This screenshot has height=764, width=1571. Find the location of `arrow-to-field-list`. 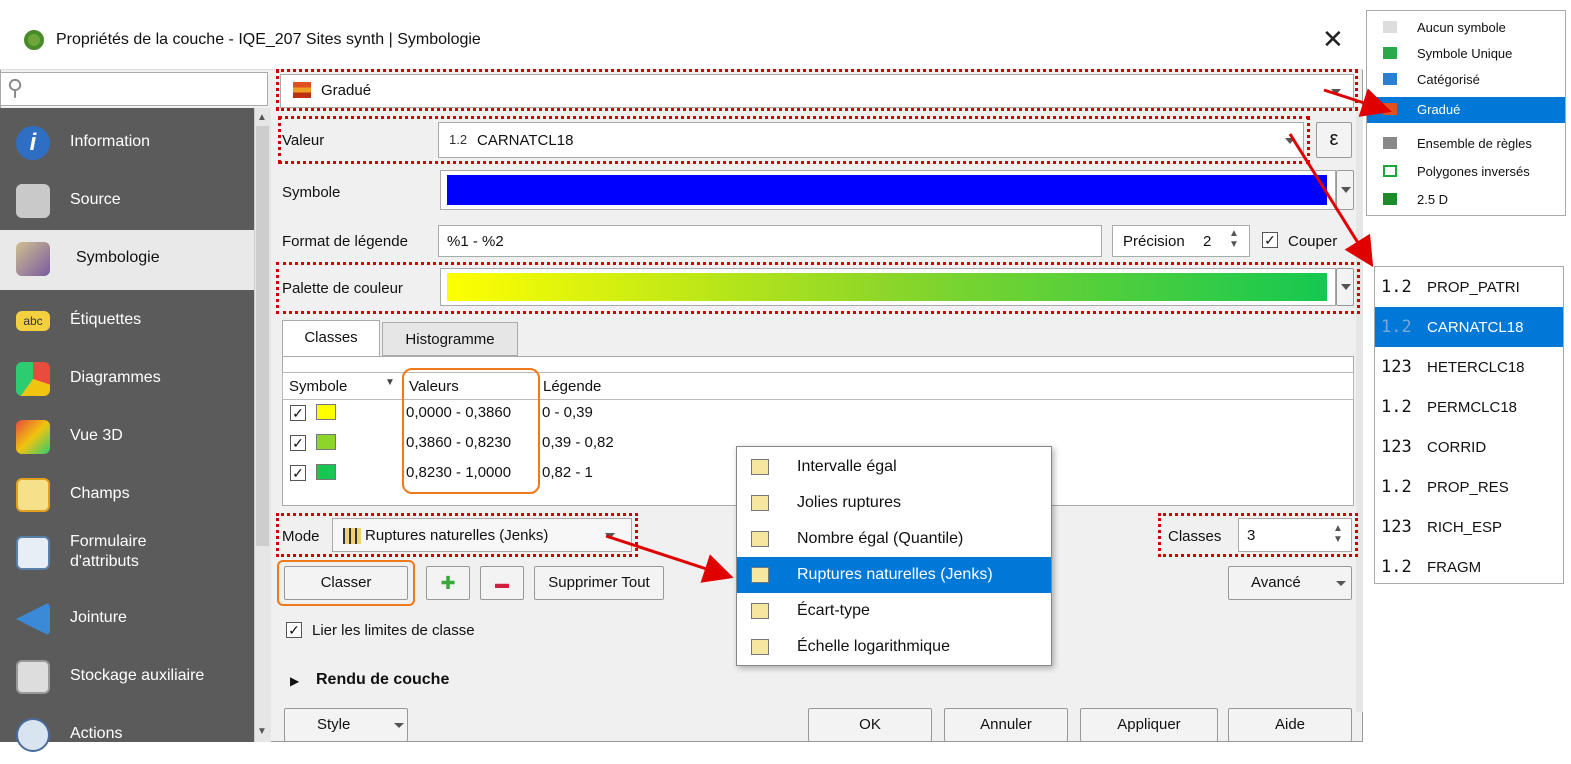

arrow-to-field-list is located at coordinates (1331, 200).